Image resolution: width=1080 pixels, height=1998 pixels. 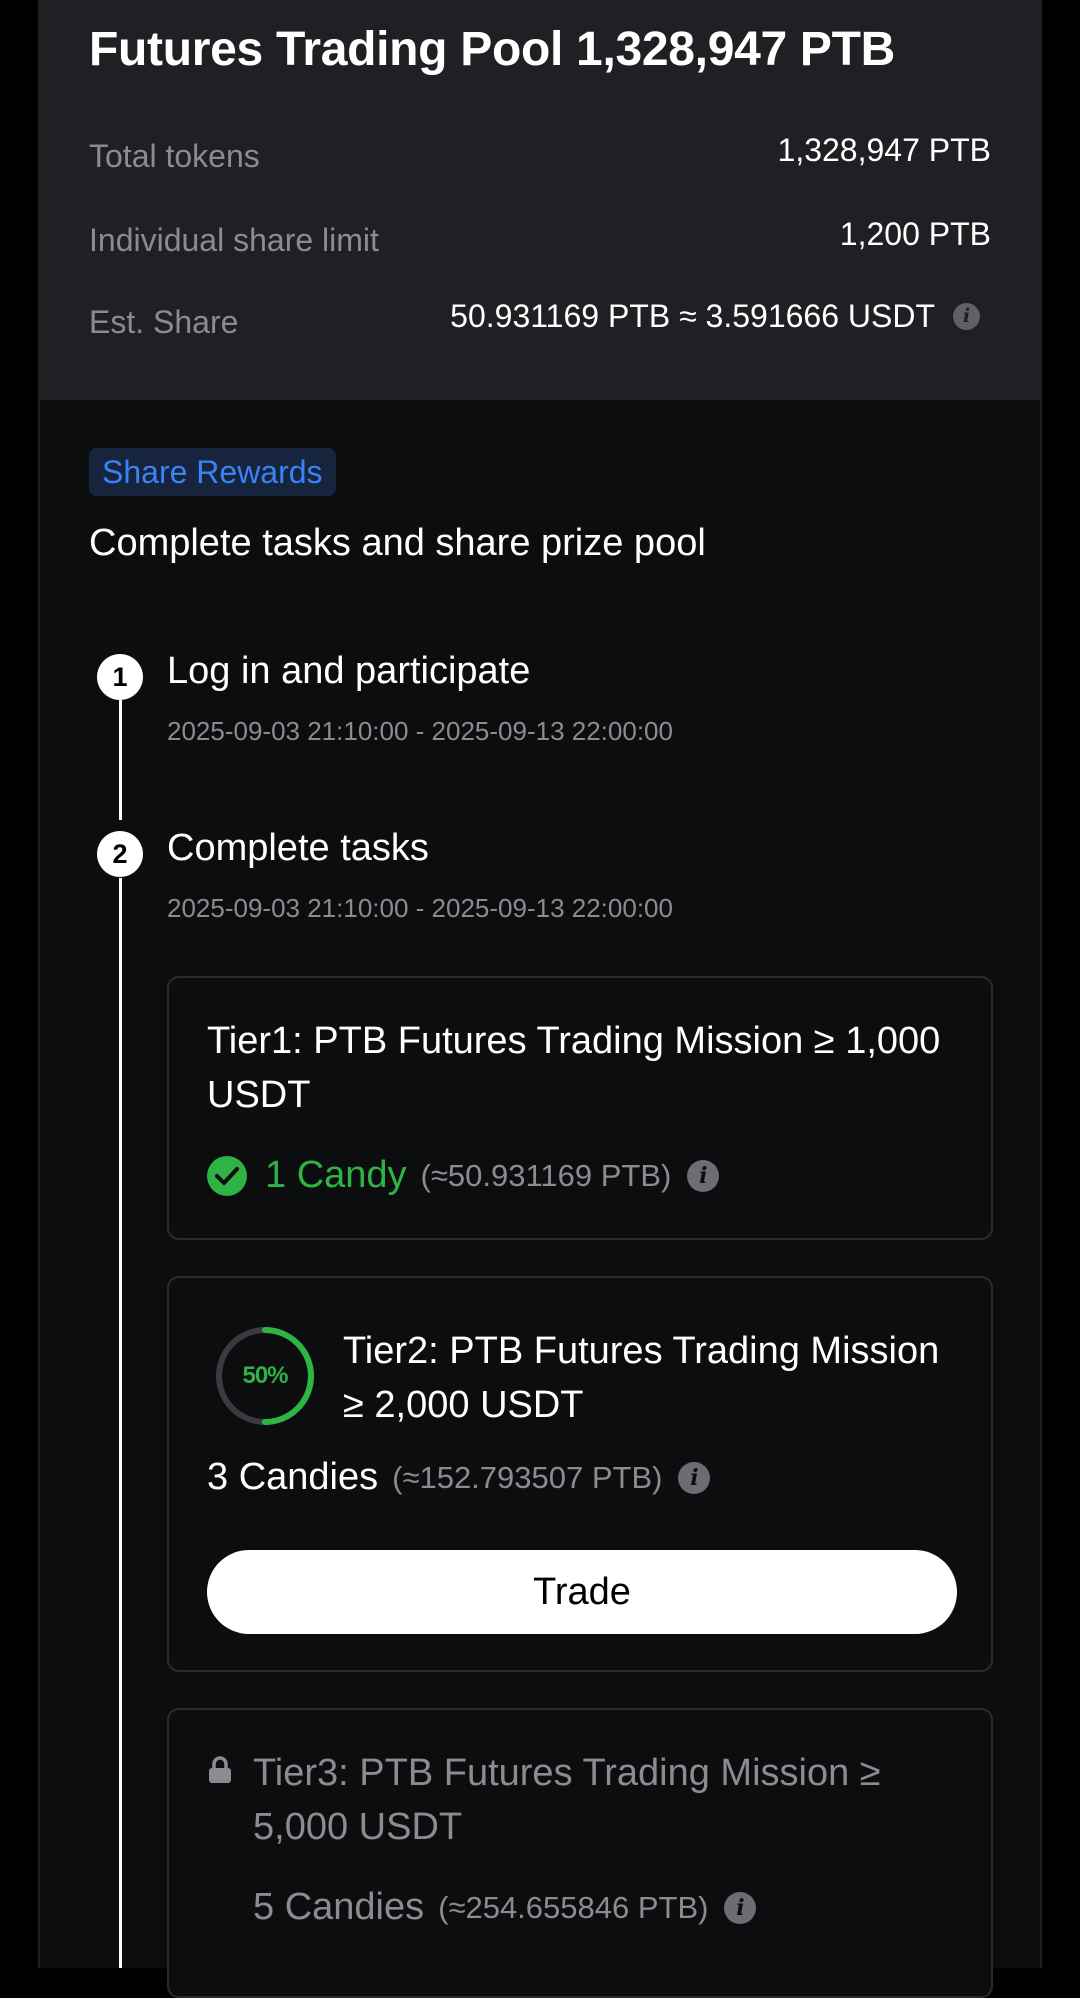 I want to click on tier-reward-amount: 3 Candies, so click(x=293, y=1477).